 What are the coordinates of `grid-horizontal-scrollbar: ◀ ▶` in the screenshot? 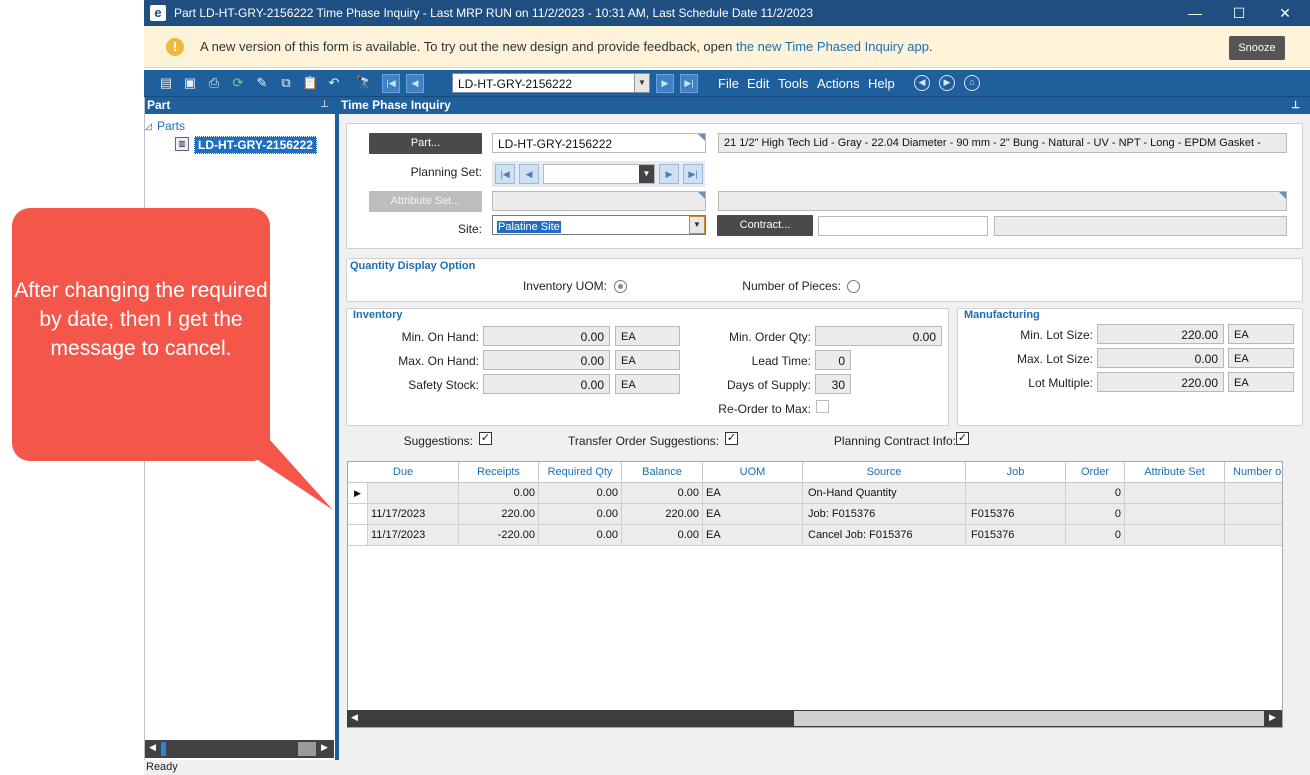 It's located at (814, 718).